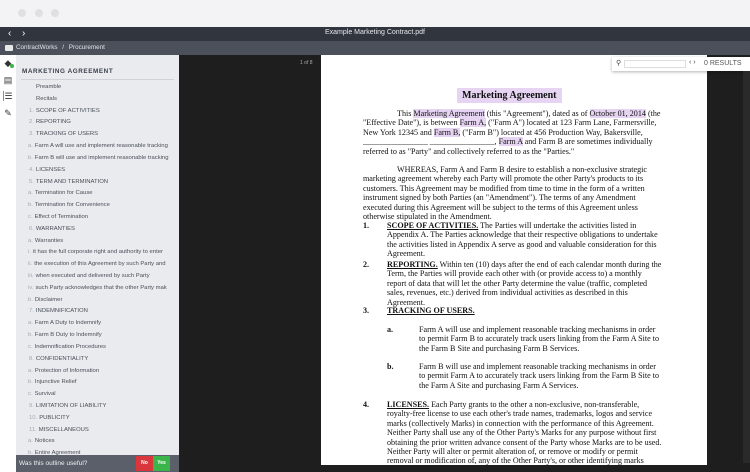 This screenshot has height=472, width=750. Describe the element at coordinates (103, 324) in the screenshot. I see `outline-item: a. Farm A Duty to Indemnify` at that location.